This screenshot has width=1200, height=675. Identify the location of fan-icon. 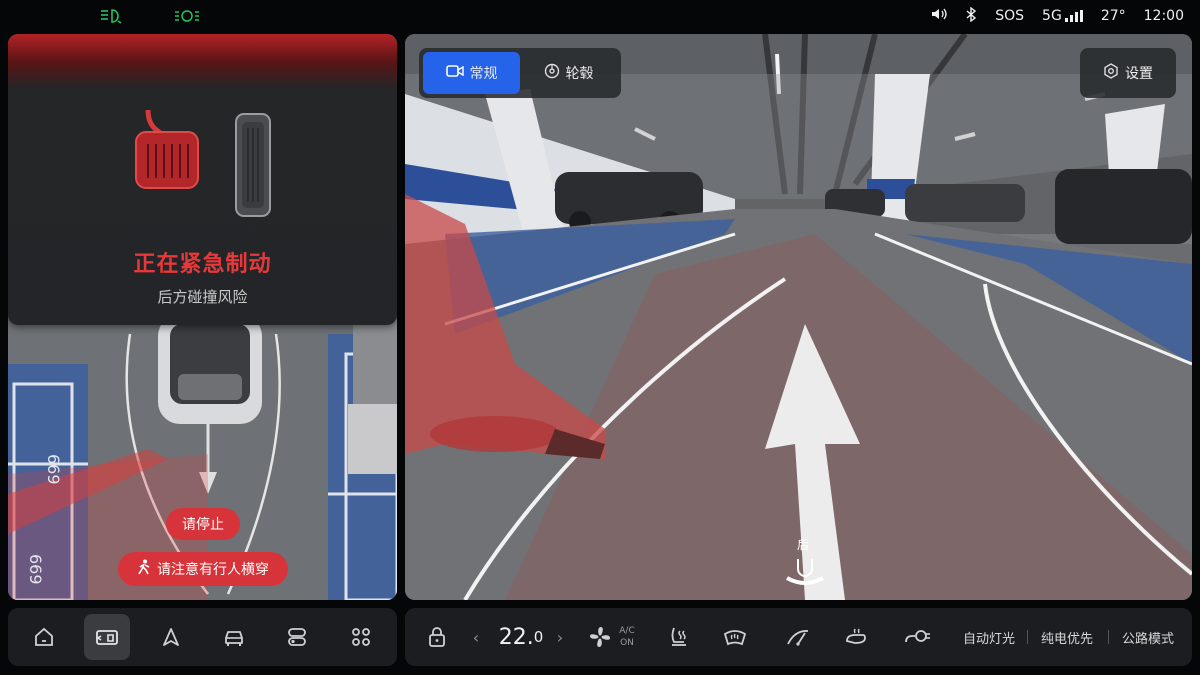
(600, 637).